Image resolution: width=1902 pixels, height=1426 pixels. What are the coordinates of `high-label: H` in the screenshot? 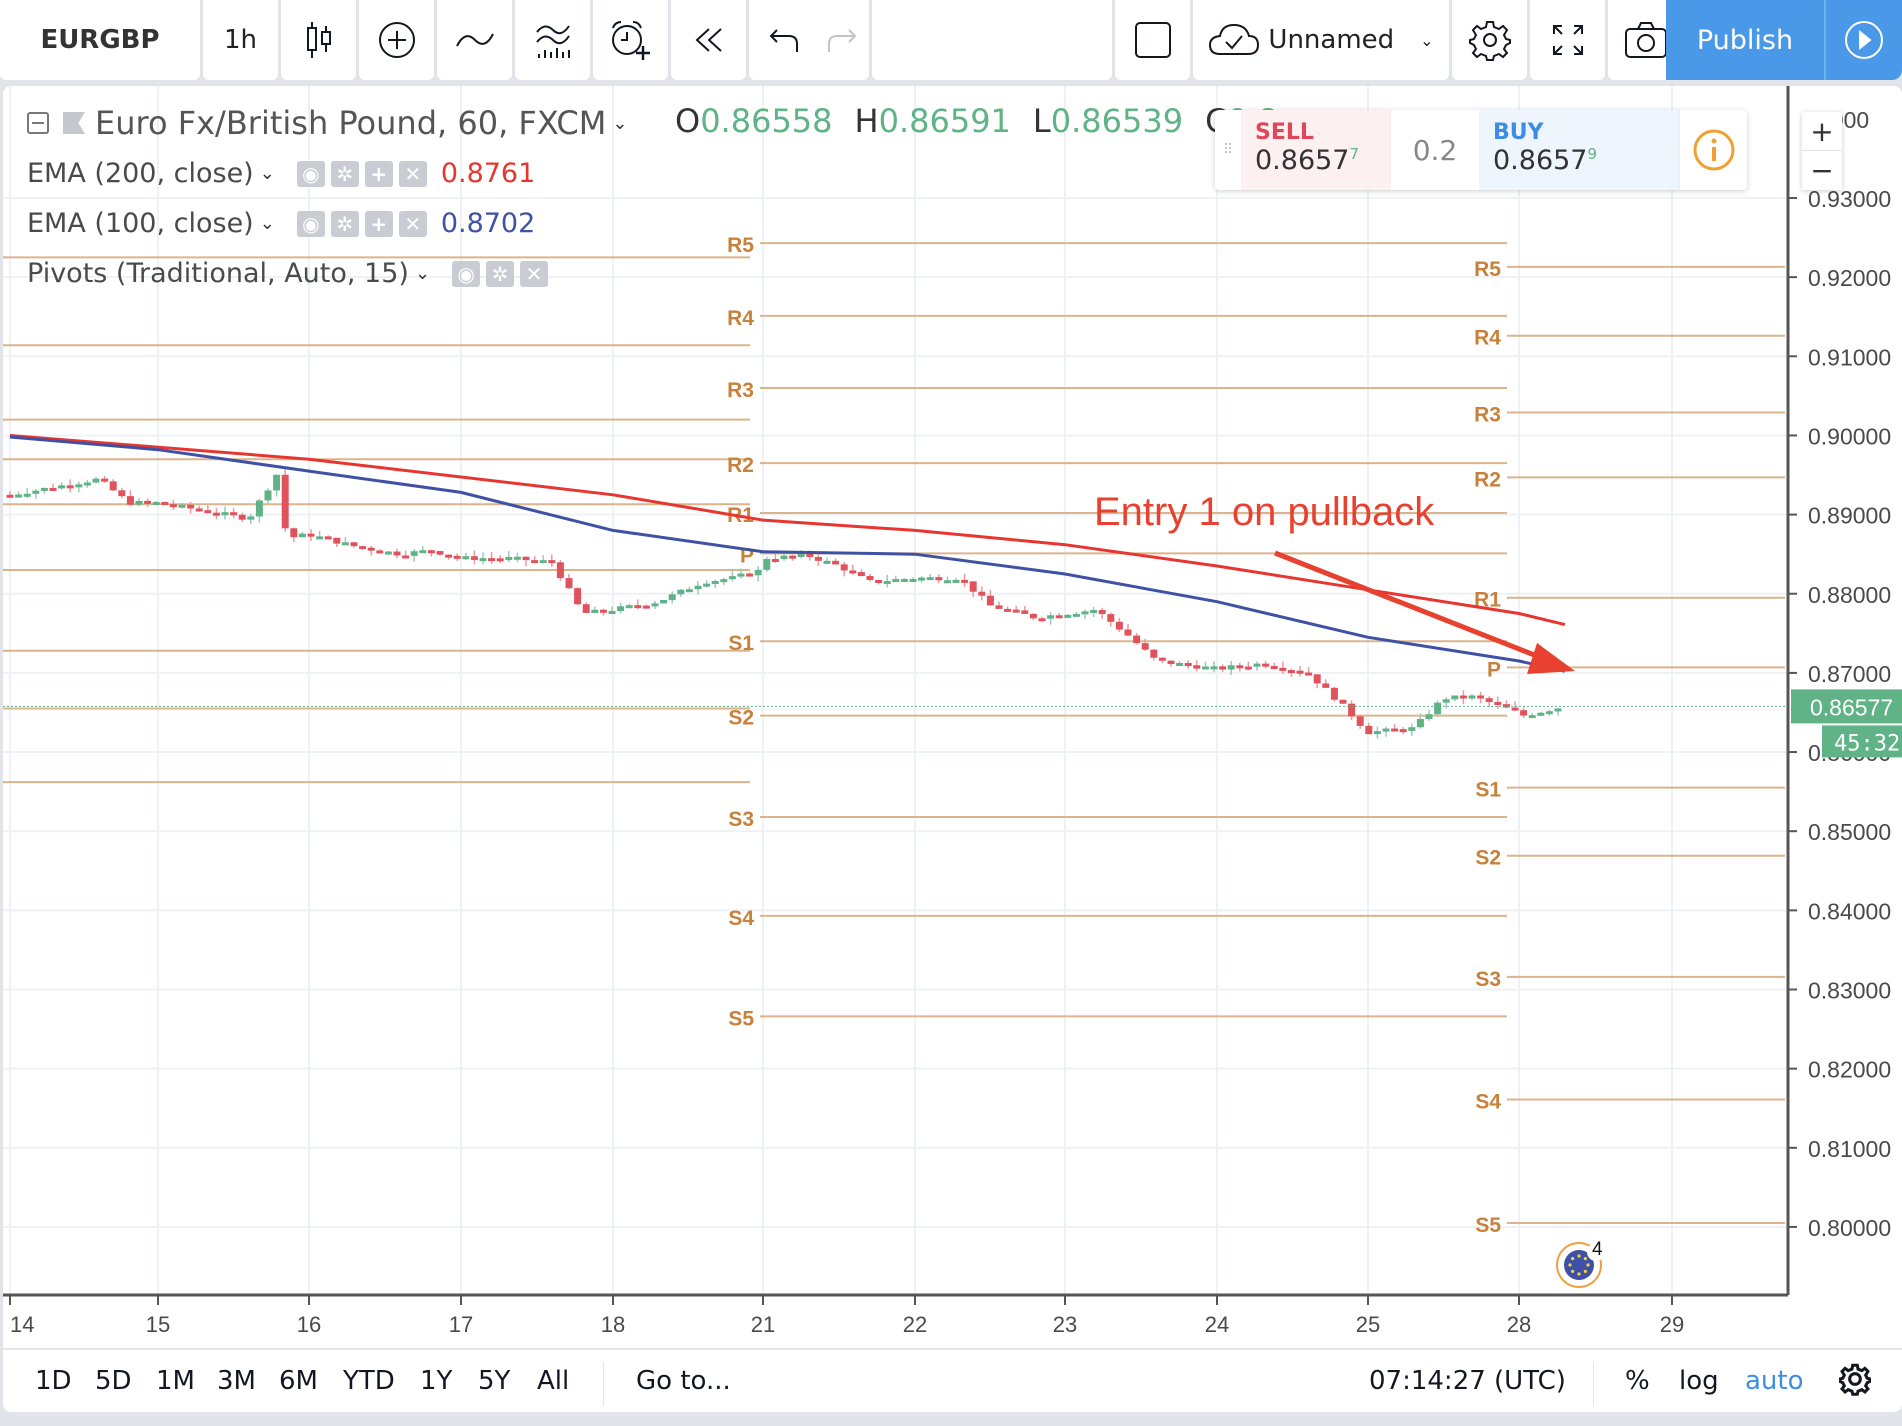 It's located at (866, 121).